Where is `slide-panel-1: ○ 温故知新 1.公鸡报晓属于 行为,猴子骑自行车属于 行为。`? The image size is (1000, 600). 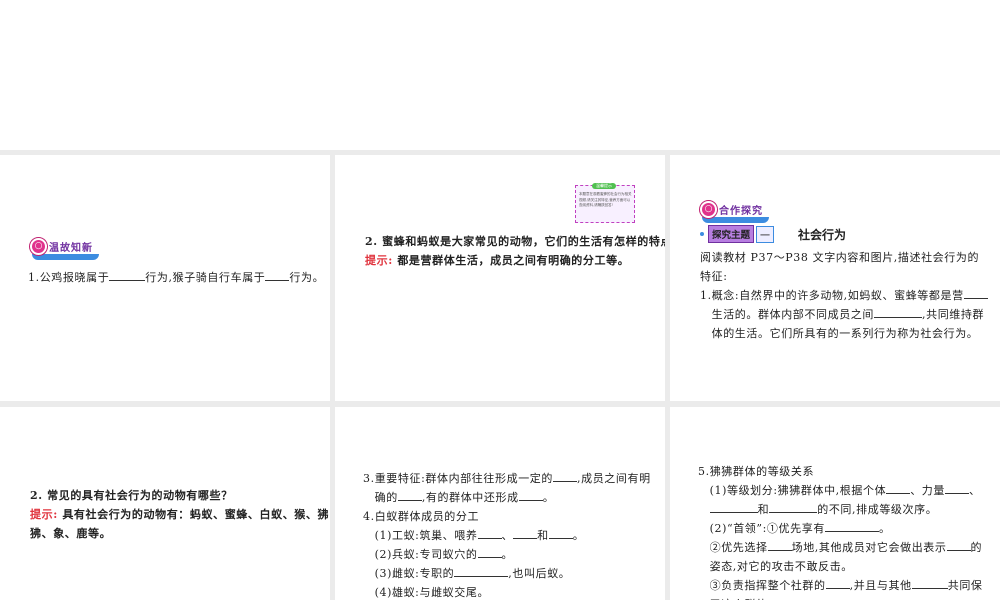
slide-panel-1: ○ 温故知新 1.公鸡报晓属于 行为,猴子骑自行车属于 行为。 is located at coordinates (165, 278).